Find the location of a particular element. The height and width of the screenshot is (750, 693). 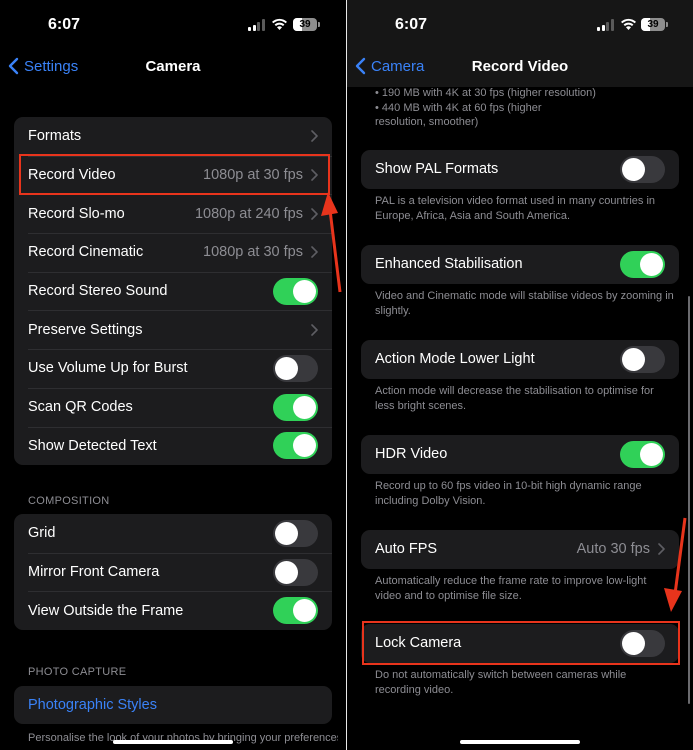

toggle-action-mode-lower-light is located at coordinates (642, 359).